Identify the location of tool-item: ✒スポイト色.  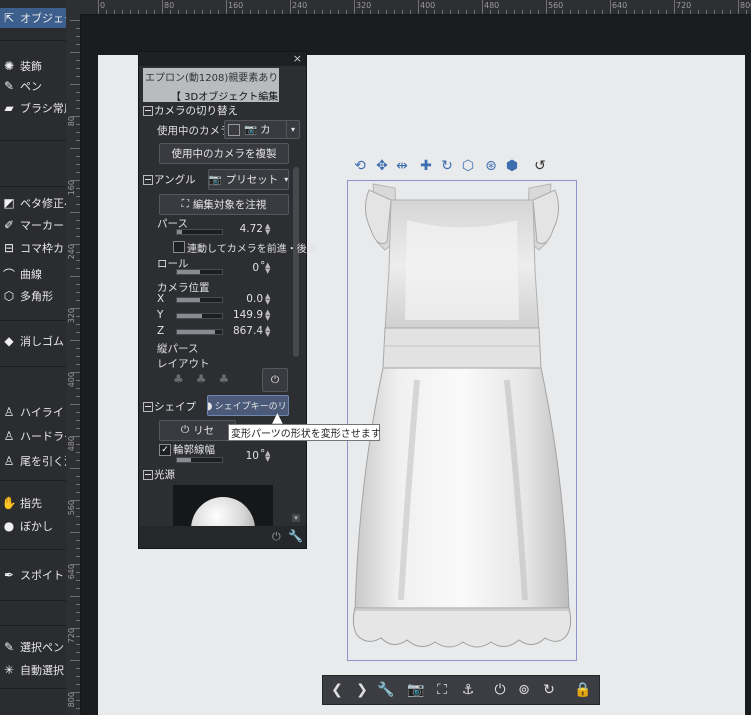
(33, 575).